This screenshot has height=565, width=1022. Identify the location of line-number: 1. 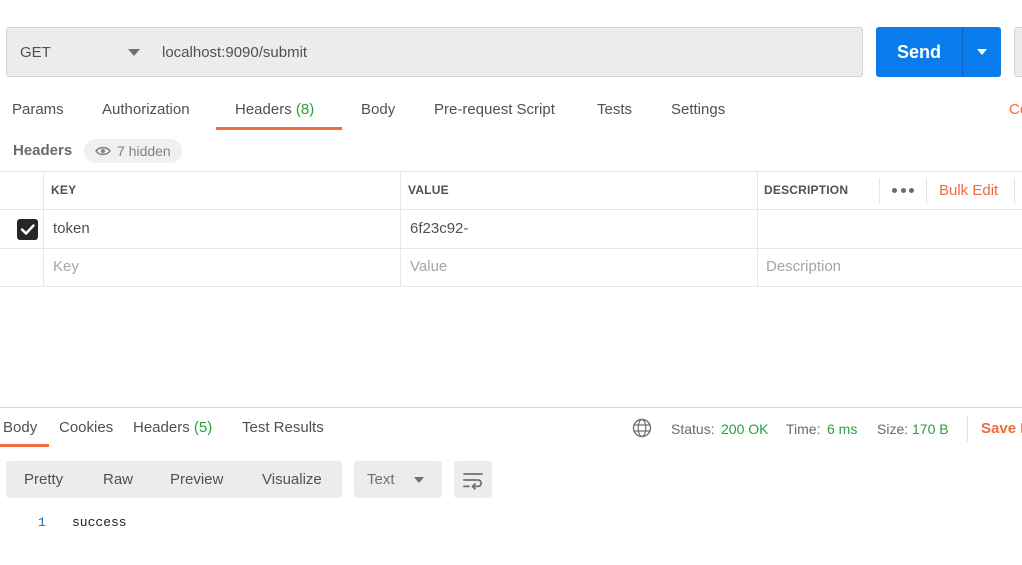
(42, 522).